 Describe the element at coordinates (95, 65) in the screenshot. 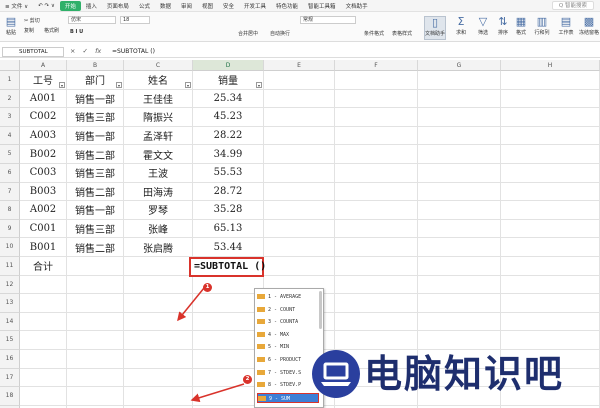

I see `column-header-b: B` at that location.